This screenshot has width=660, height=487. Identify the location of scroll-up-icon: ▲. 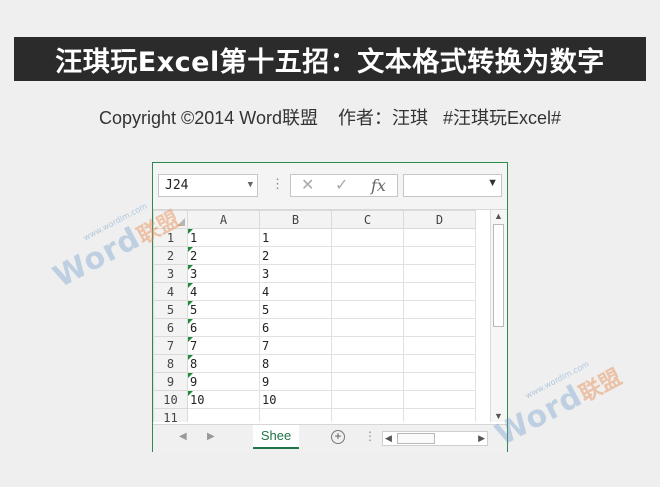
(498, 216).